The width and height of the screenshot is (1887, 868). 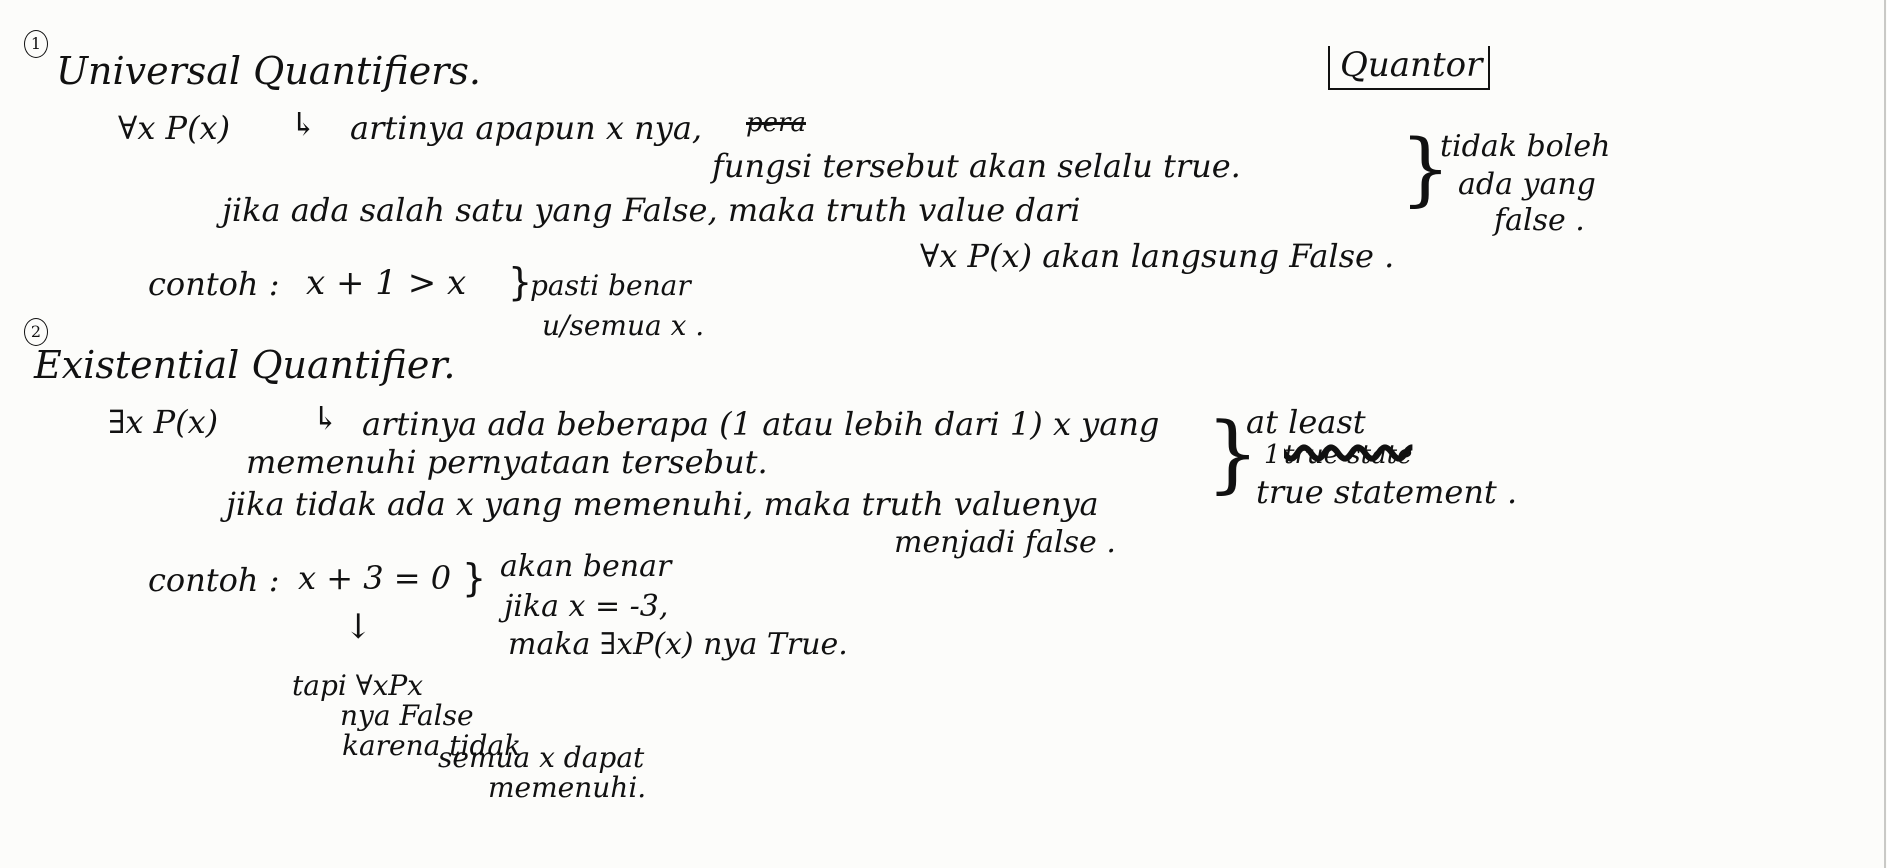 What do you see at coordinates (776, 123) in the screenshot?
I see `struck-word: pera` at bounding box center [776, 123].